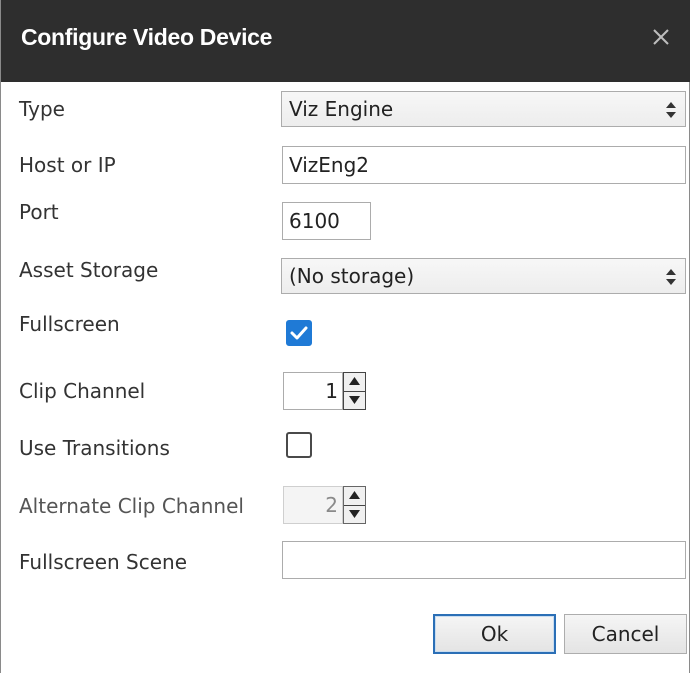  I want to click on clip-channel-increment, so click(354, 382).